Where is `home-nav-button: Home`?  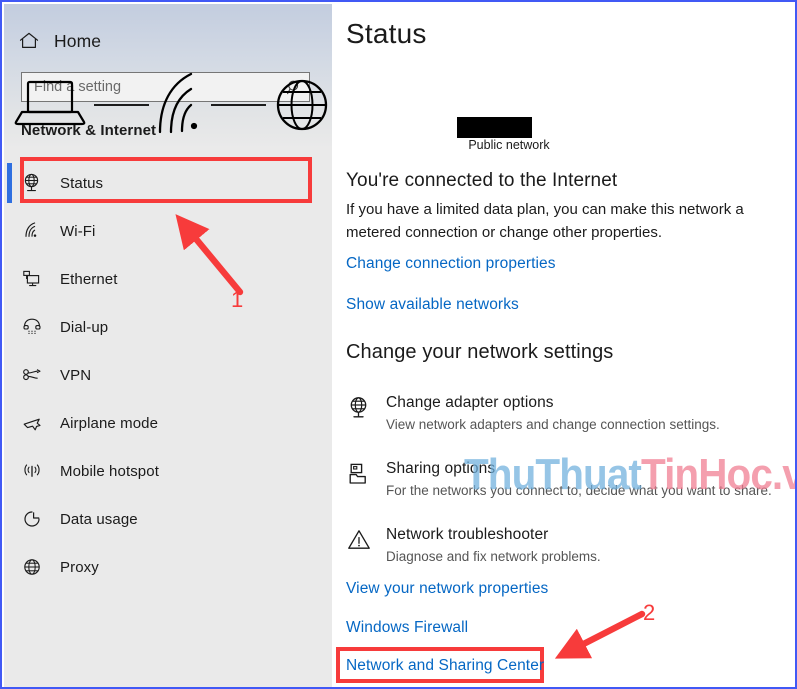
home-nav-button: Home is located at coordinates (59, 41).